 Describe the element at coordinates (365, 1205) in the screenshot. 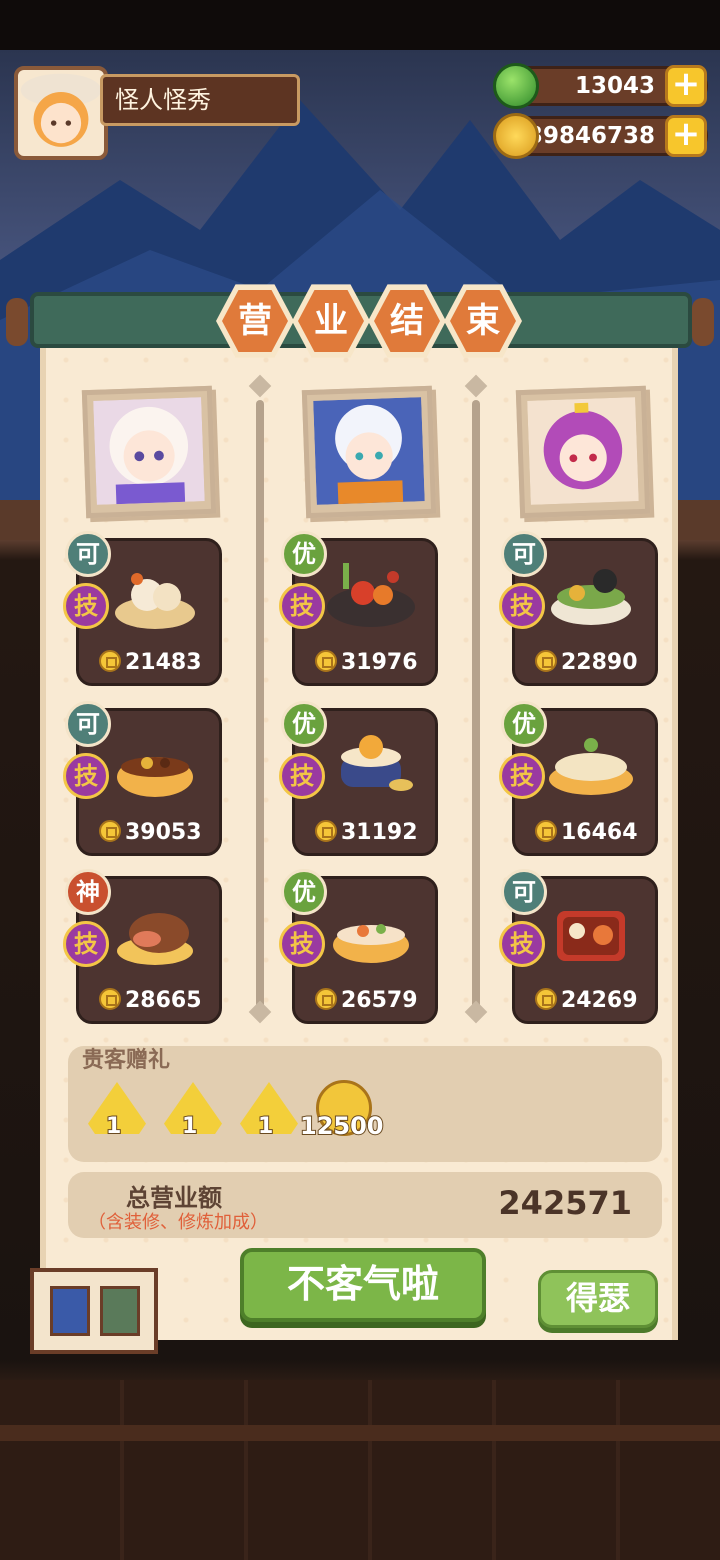

I see `total-revenue-section: 总营业额 （含装修、修炼加成） 242571` at that location.